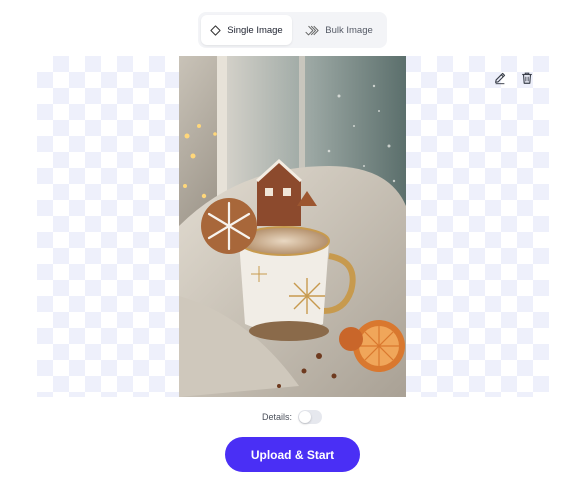 This screenshot has width=584, height=481. I want to click on details-switch, so click(310, 417).